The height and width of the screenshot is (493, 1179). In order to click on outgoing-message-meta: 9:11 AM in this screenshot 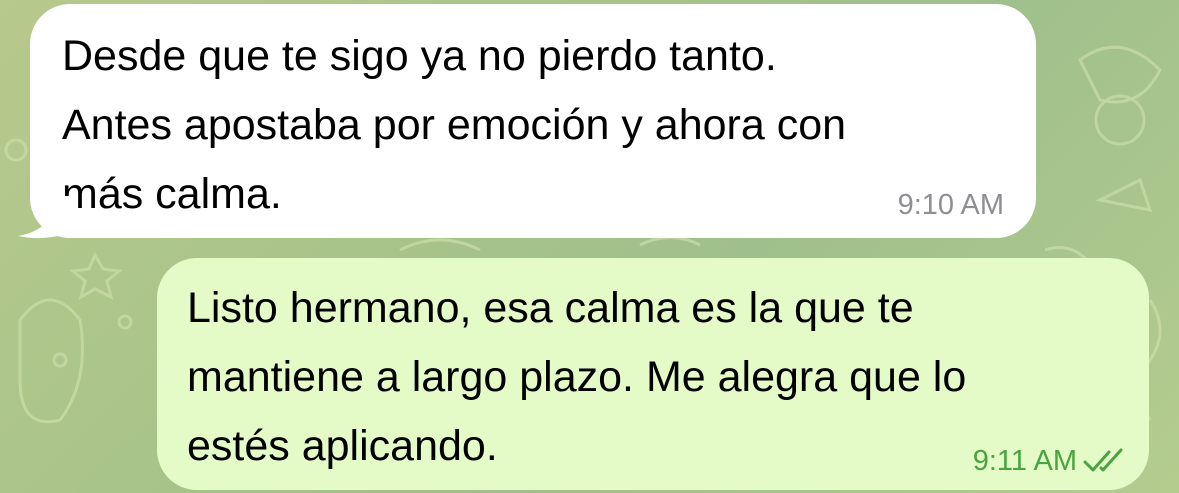, I will do `click(1050, 461)`.